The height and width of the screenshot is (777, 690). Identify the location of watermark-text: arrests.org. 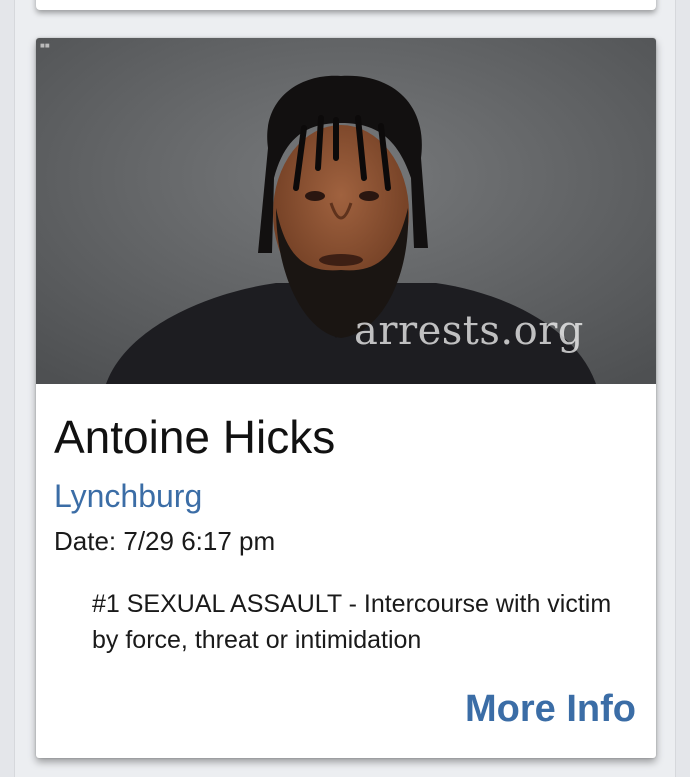
(469, 331).